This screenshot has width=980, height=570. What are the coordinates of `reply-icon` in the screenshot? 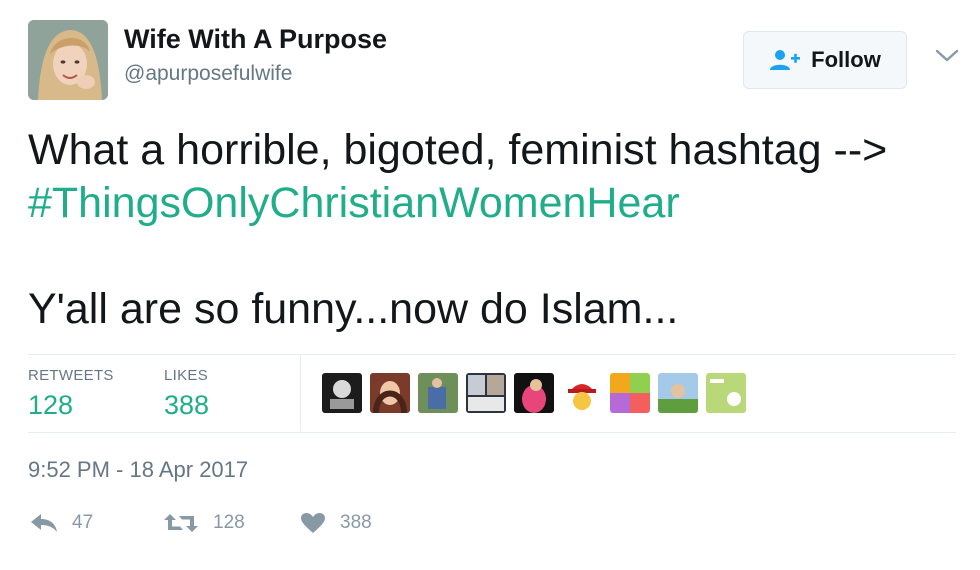 It's located at (44, 523).